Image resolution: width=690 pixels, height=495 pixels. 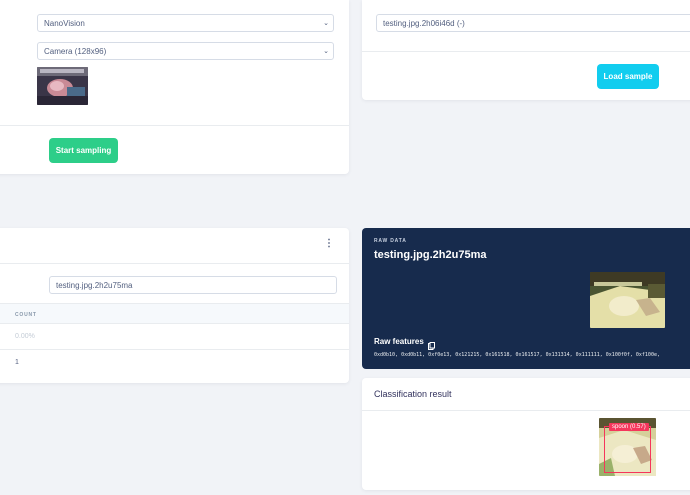 What do you see at coordinates (174, 313) in the screenshot?
I see `table-header-row: COUNT` at bounding box center [174, 313].